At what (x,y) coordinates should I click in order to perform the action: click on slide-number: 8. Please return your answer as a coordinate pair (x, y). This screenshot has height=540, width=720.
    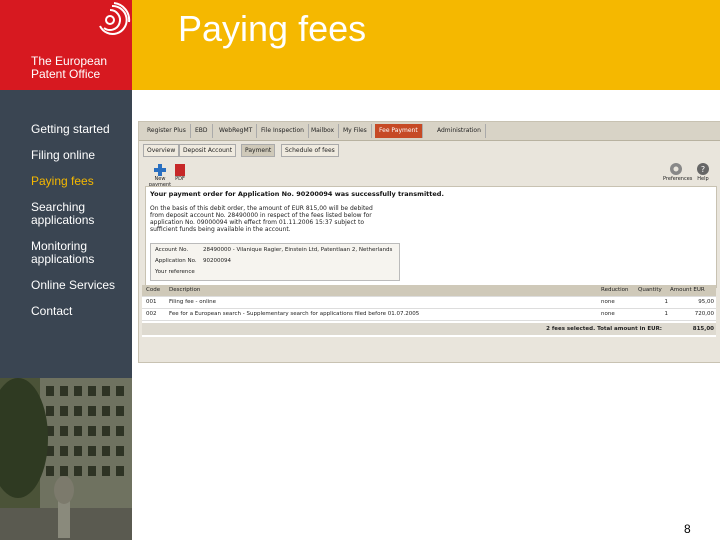
    Looking at the image, I should click on (687, 529).